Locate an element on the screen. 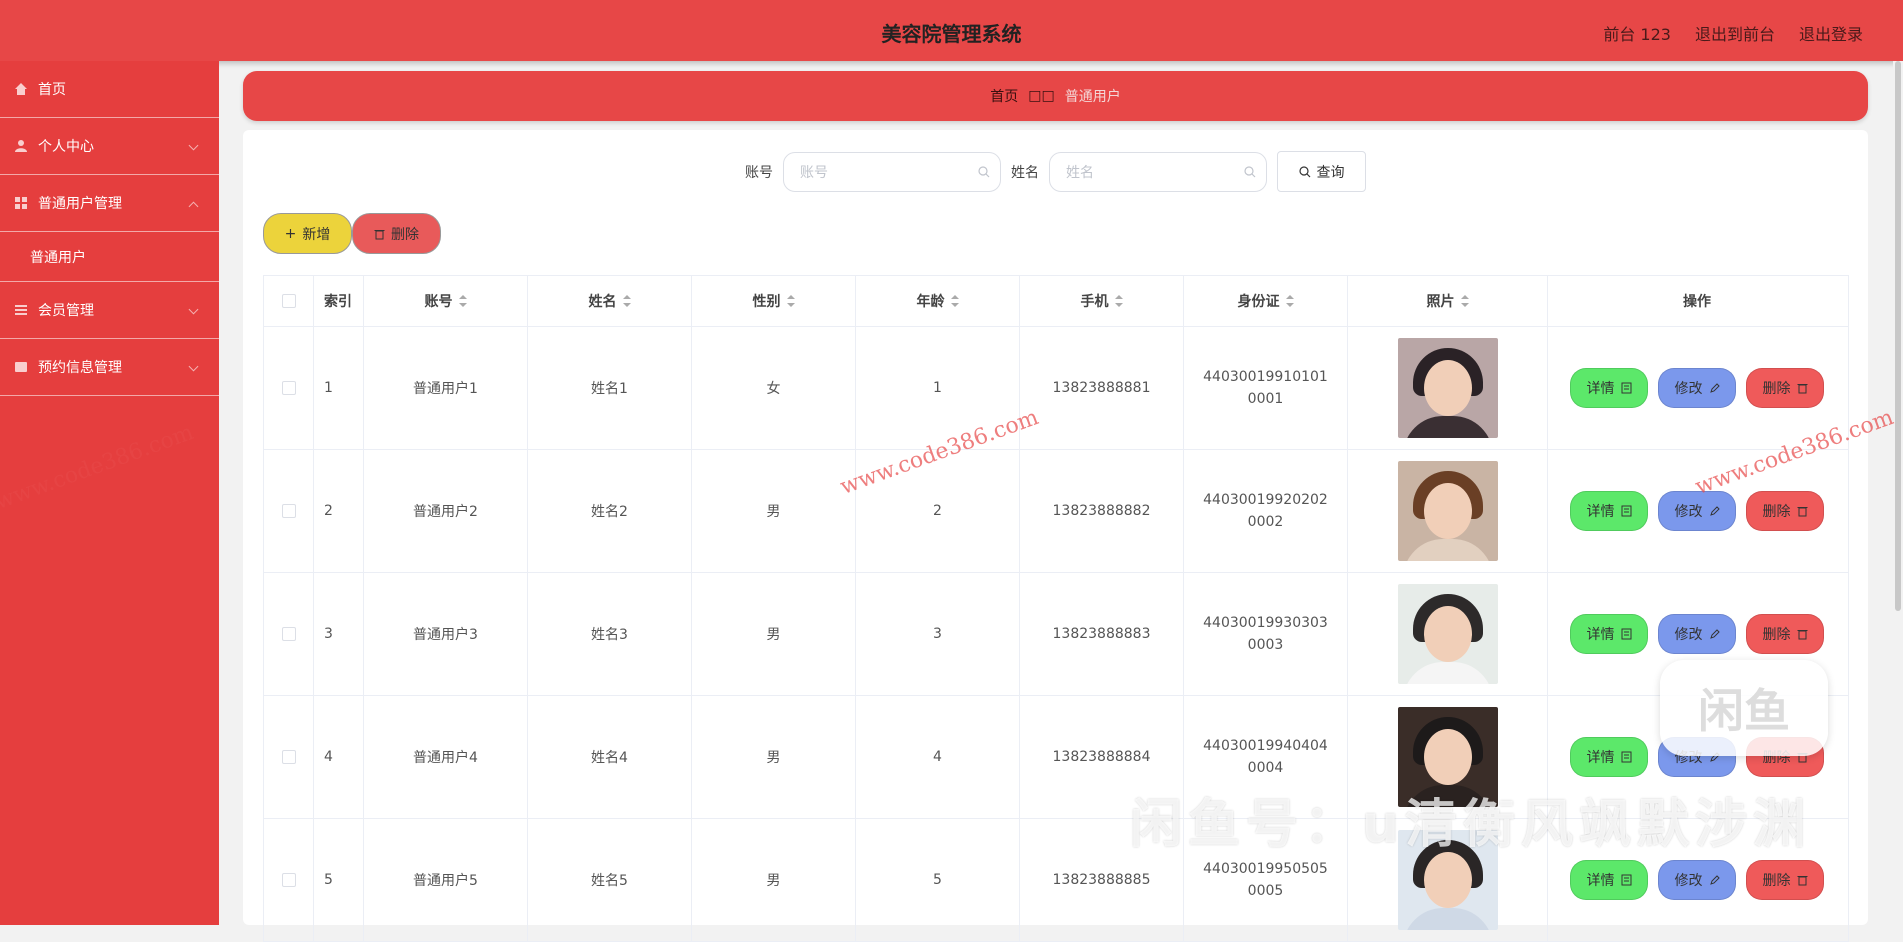  cell-name: 姓名4 is located at coordinates (610, 757).